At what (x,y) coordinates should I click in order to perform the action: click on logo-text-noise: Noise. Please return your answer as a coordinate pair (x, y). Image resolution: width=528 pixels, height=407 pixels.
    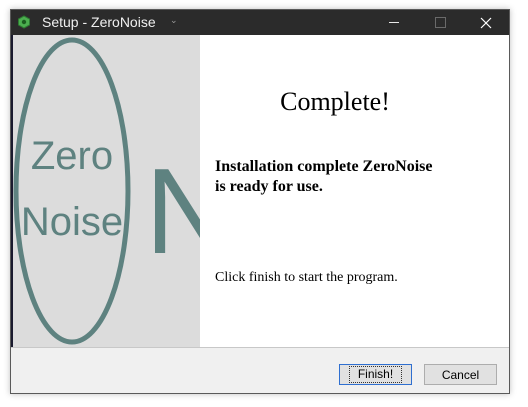
    Looking at the image, I should click on (72, 222).